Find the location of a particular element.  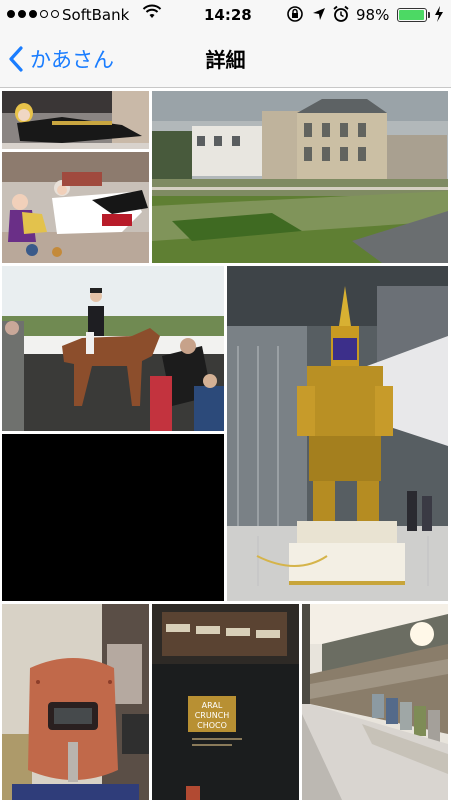

battery-icon is located at coordinates (412, 15).